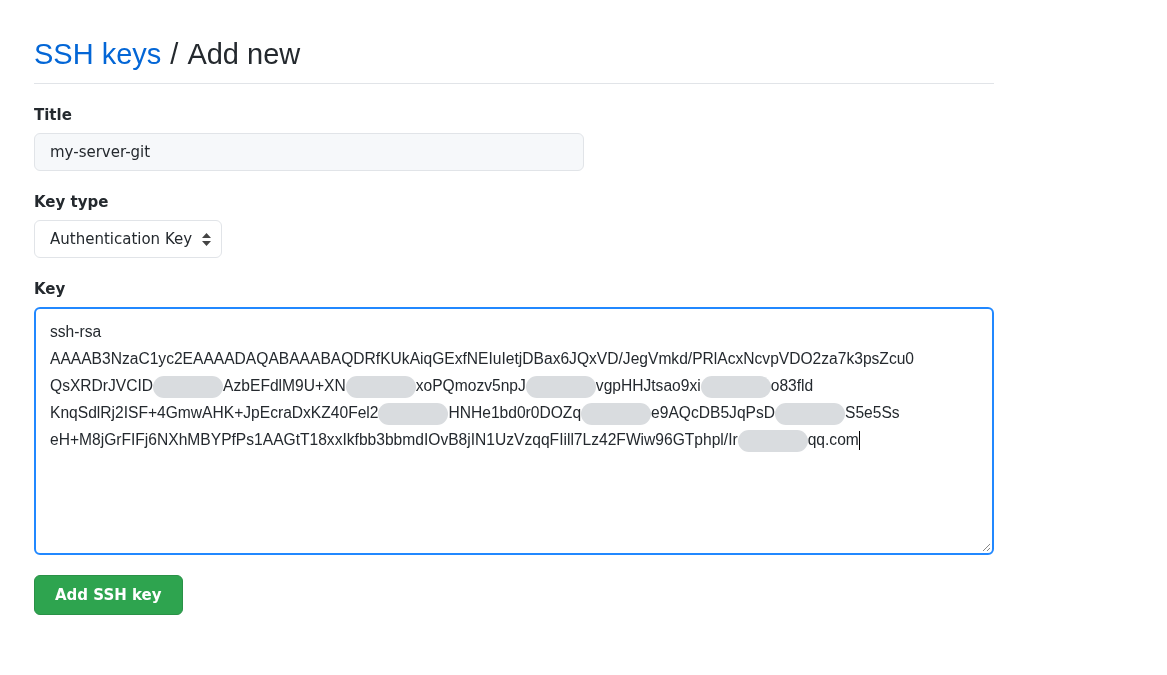 This screenshot has width=1167, height=675. What do you see at coordinates (50, 289) in the screenshot?
I see `field-label: Key` at bounding box center [50, 289].